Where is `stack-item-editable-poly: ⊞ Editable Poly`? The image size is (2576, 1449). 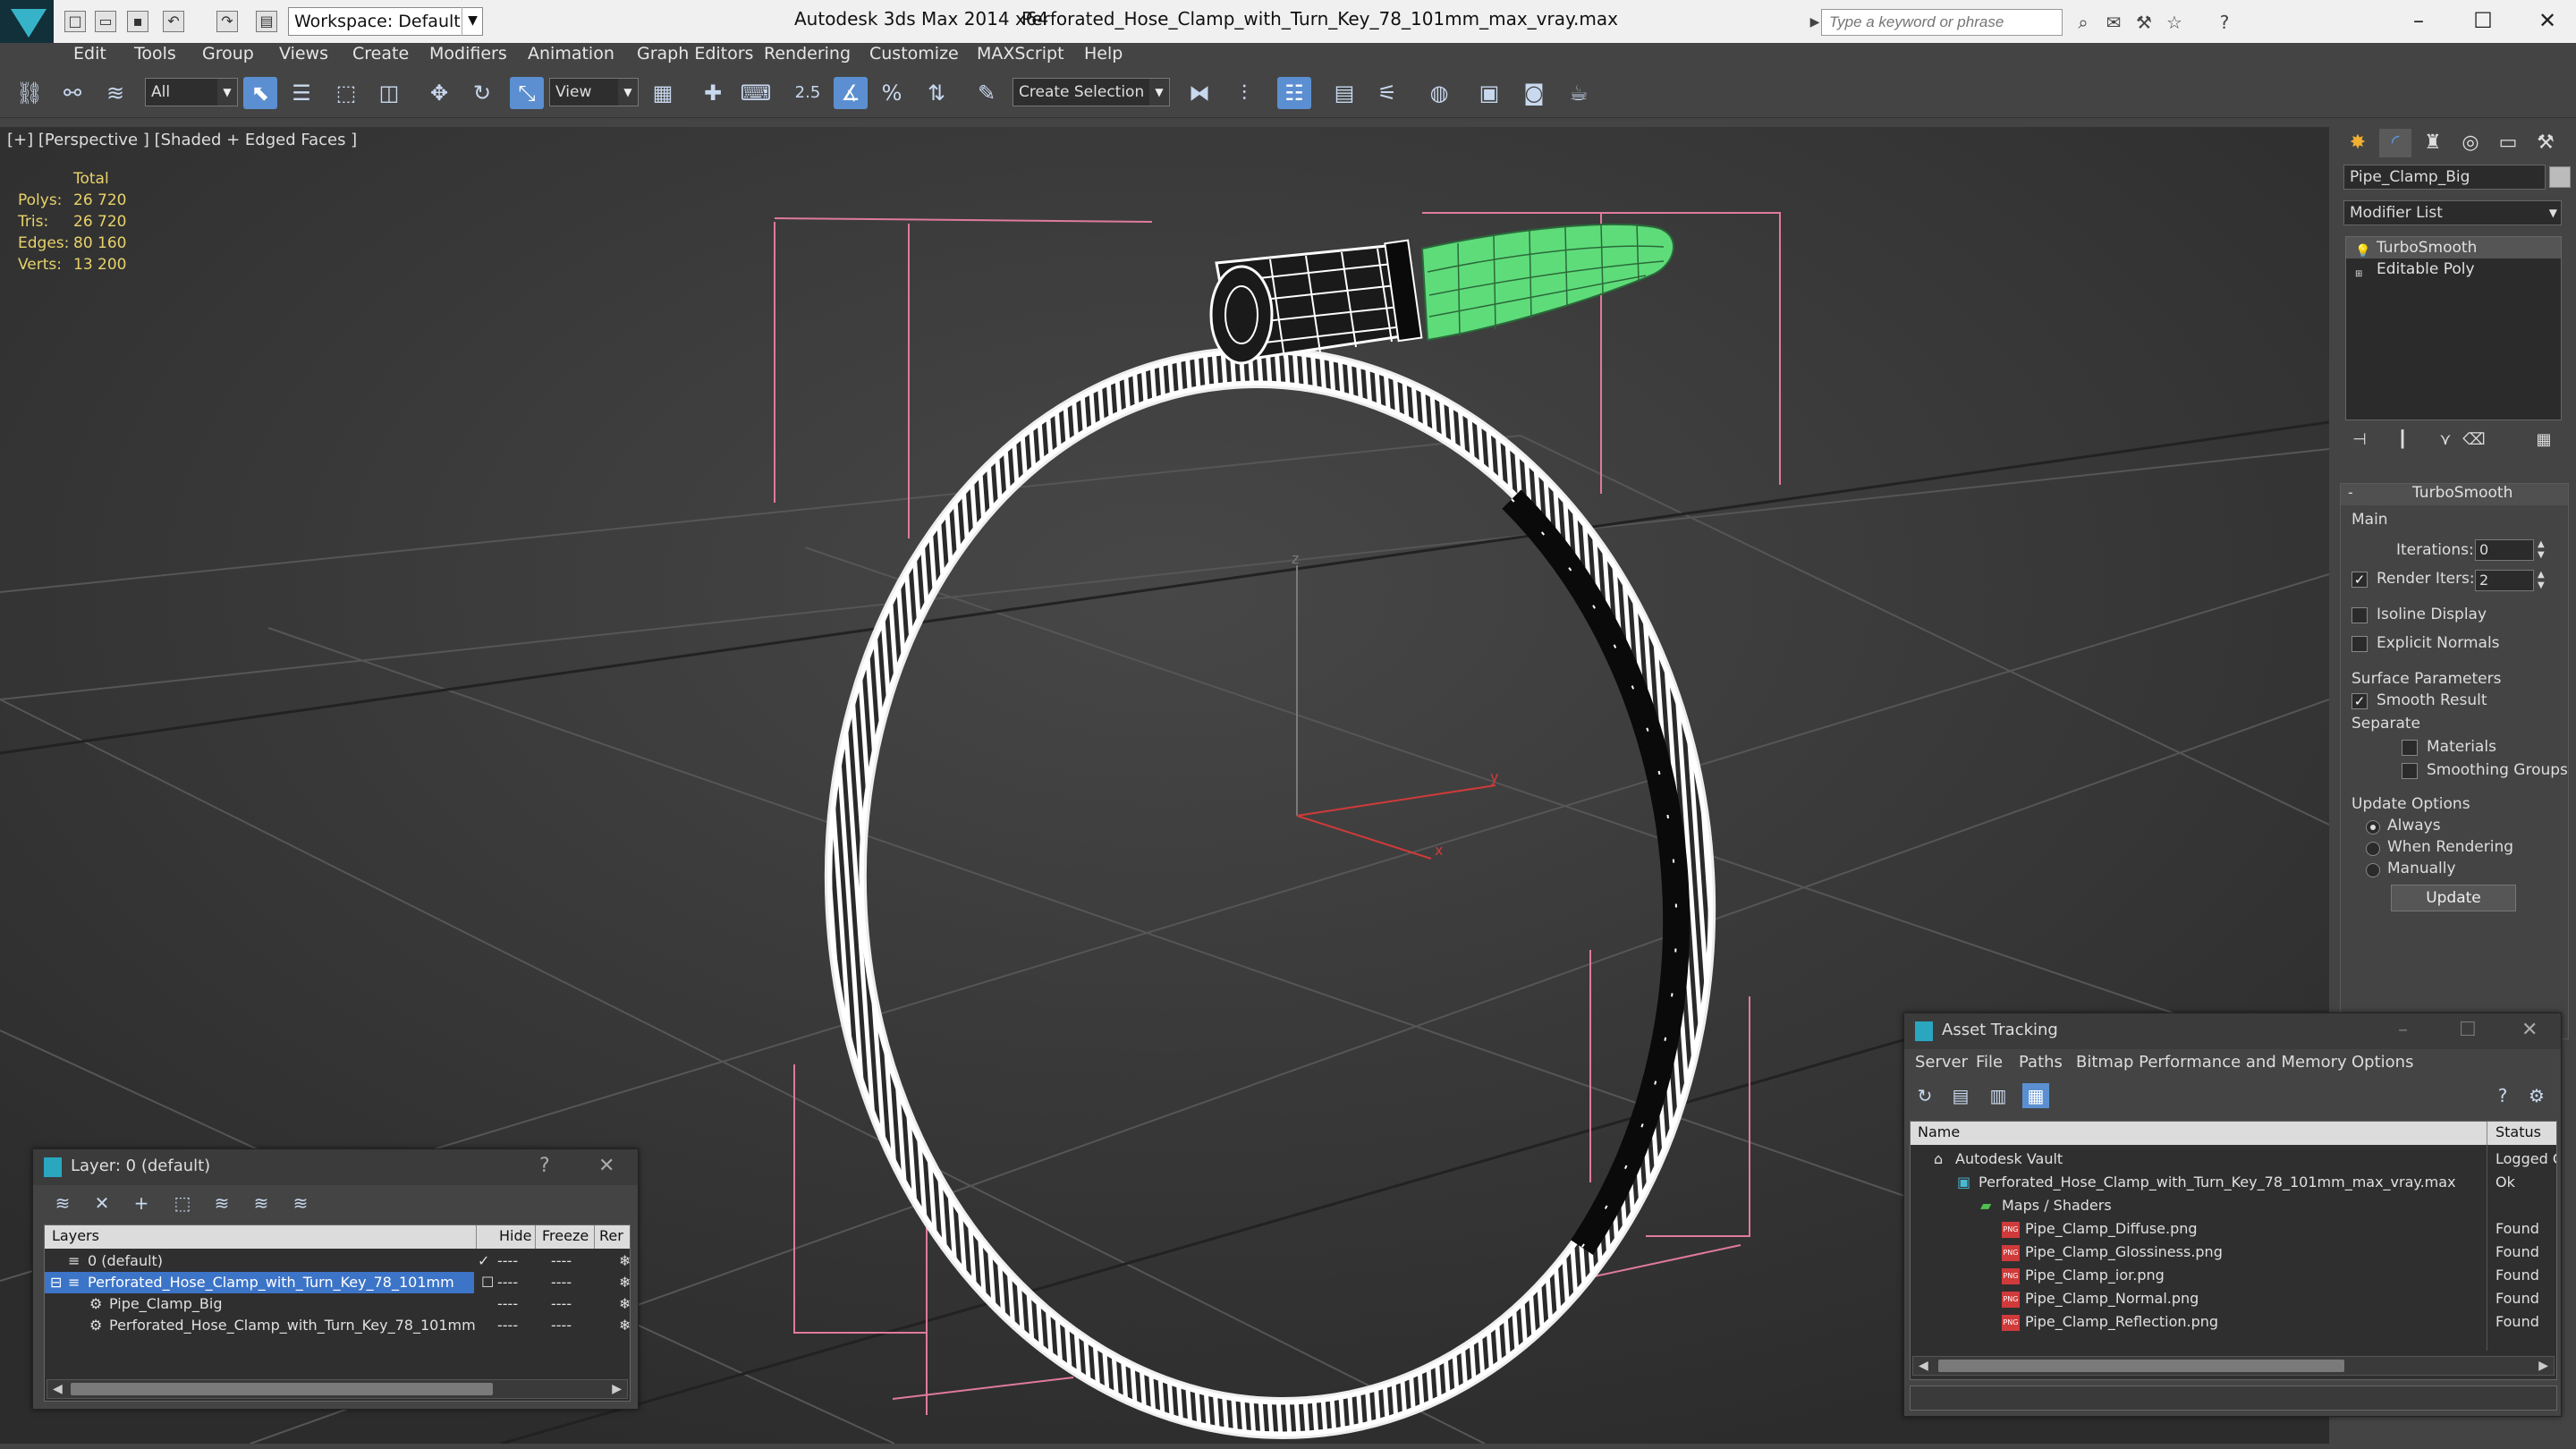
stack-item-editable-poly: ⊞ Editable Poly is located at coordinates (2453, 269).